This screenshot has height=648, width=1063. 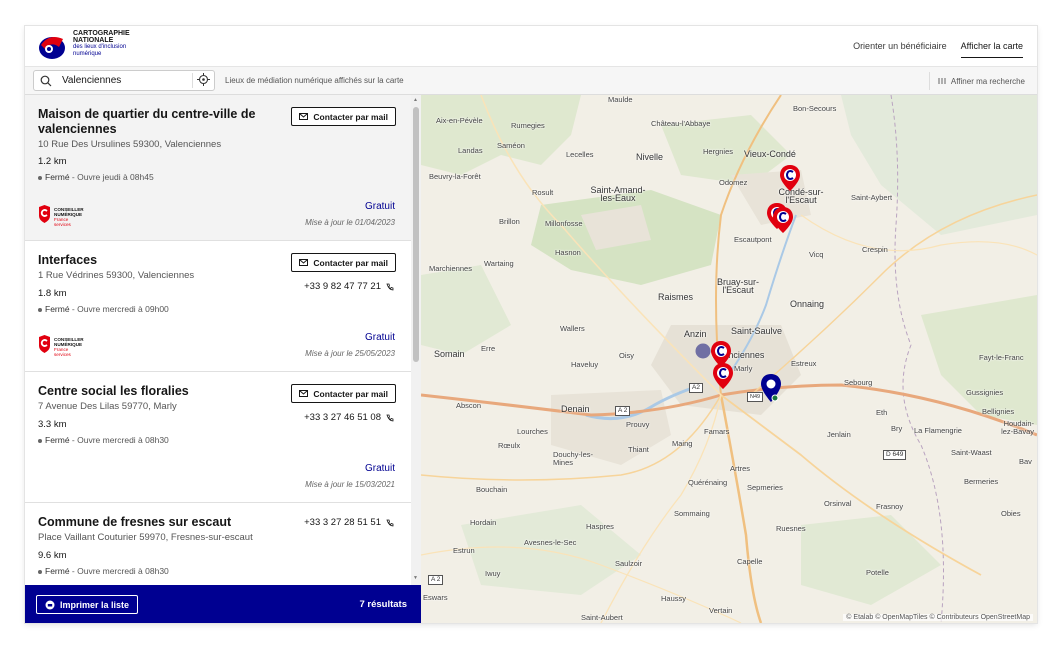 What do you see at coordinates (703, 351) in the screenshot?
I see `map-marker-cluster` at bounding box center [703, 351].